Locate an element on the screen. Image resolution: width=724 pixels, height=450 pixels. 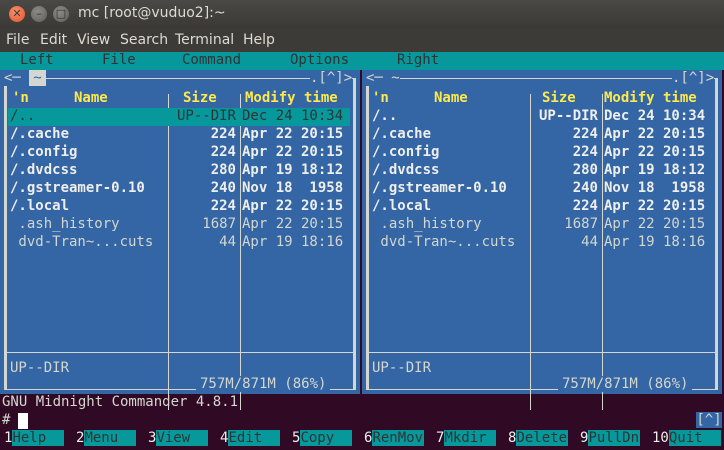
mc-menu-file: File is located at coordinates (119, 60).